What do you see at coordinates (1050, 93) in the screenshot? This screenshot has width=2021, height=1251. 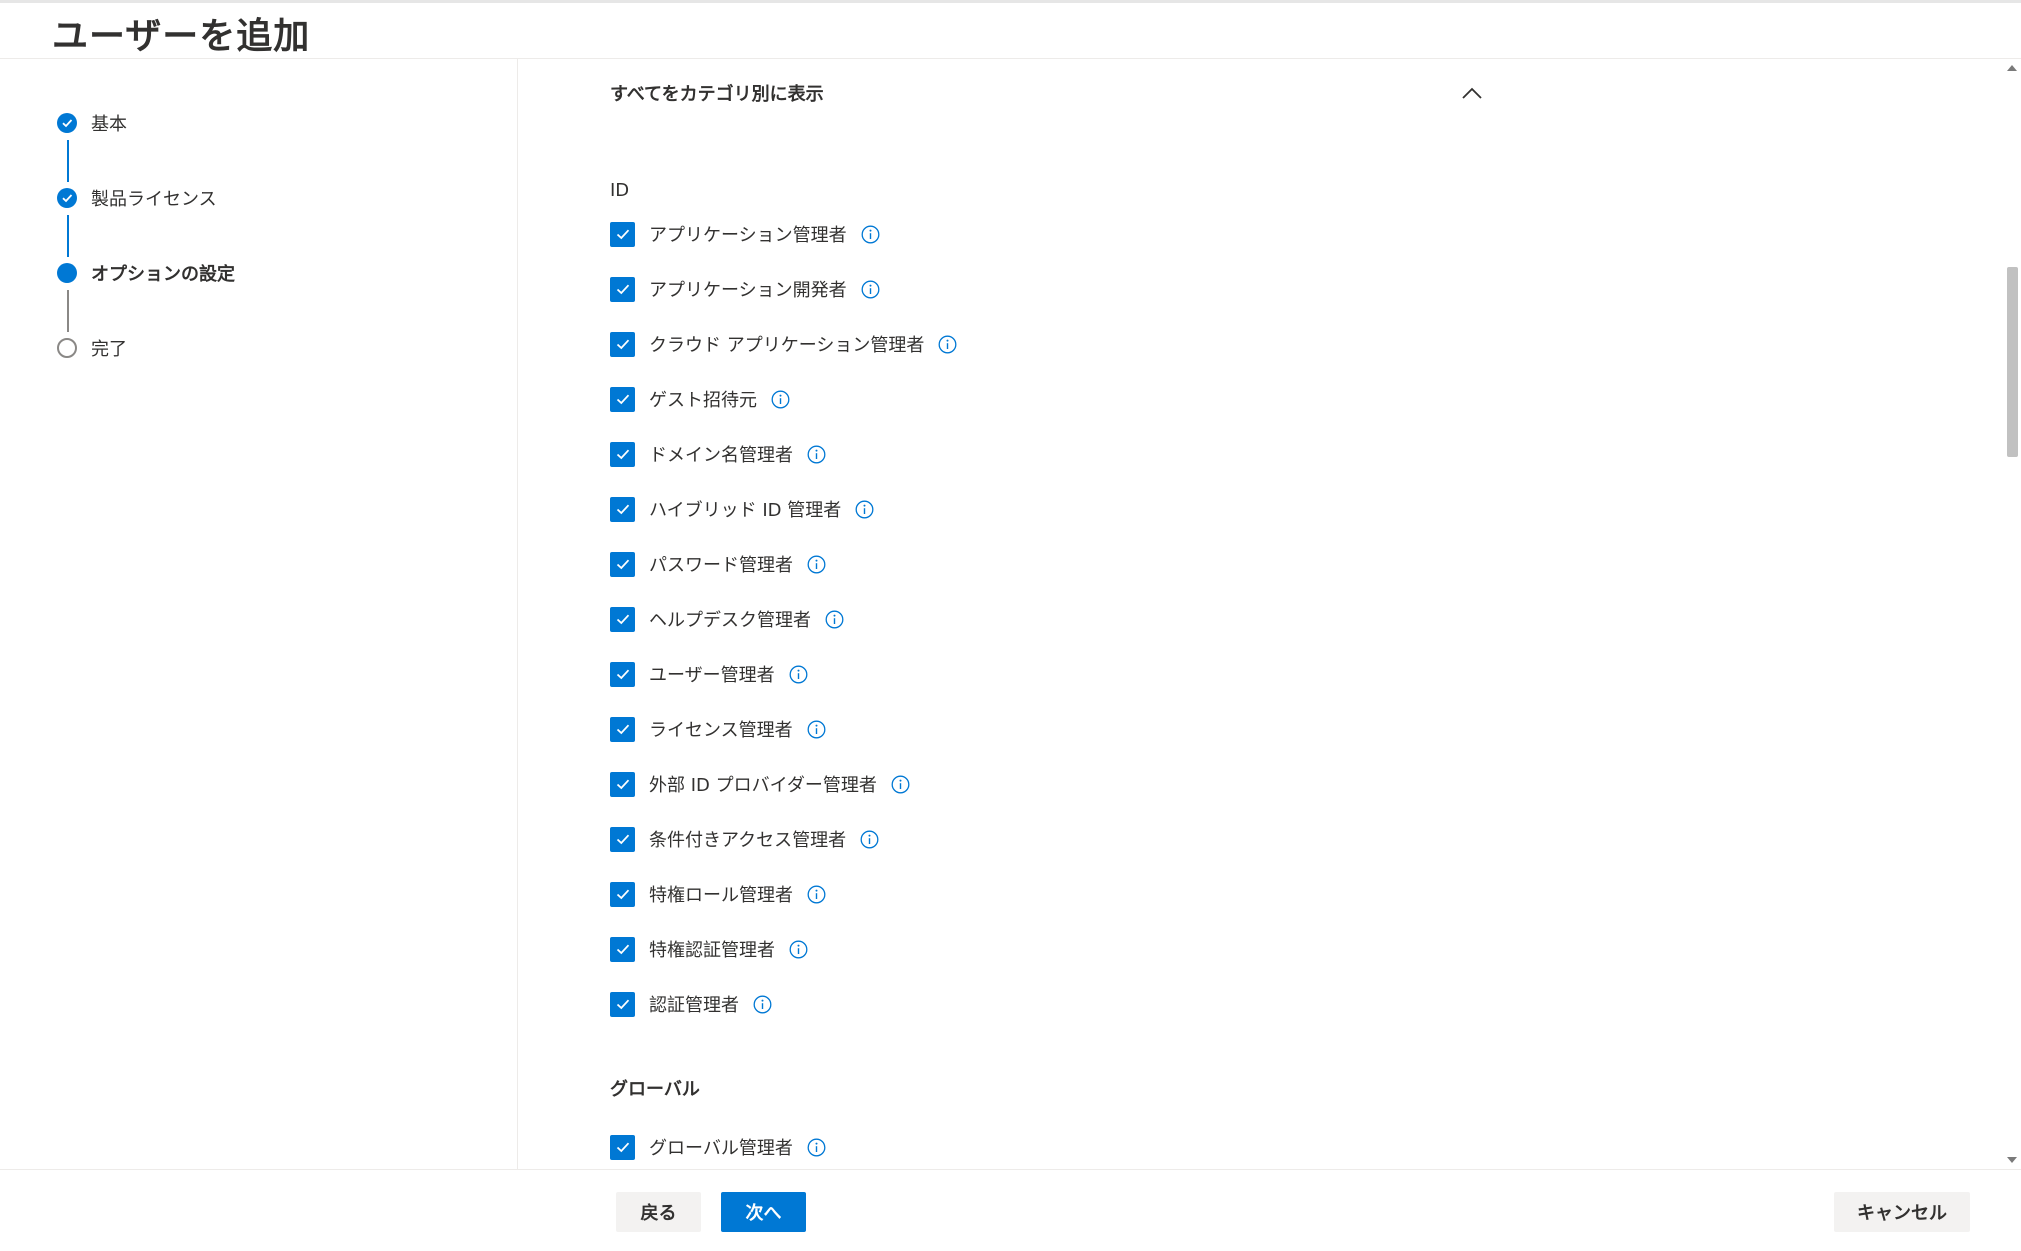 I see `category-section-header: すべてをカテゴリ別に表示` at bounding box center [1050, 93].